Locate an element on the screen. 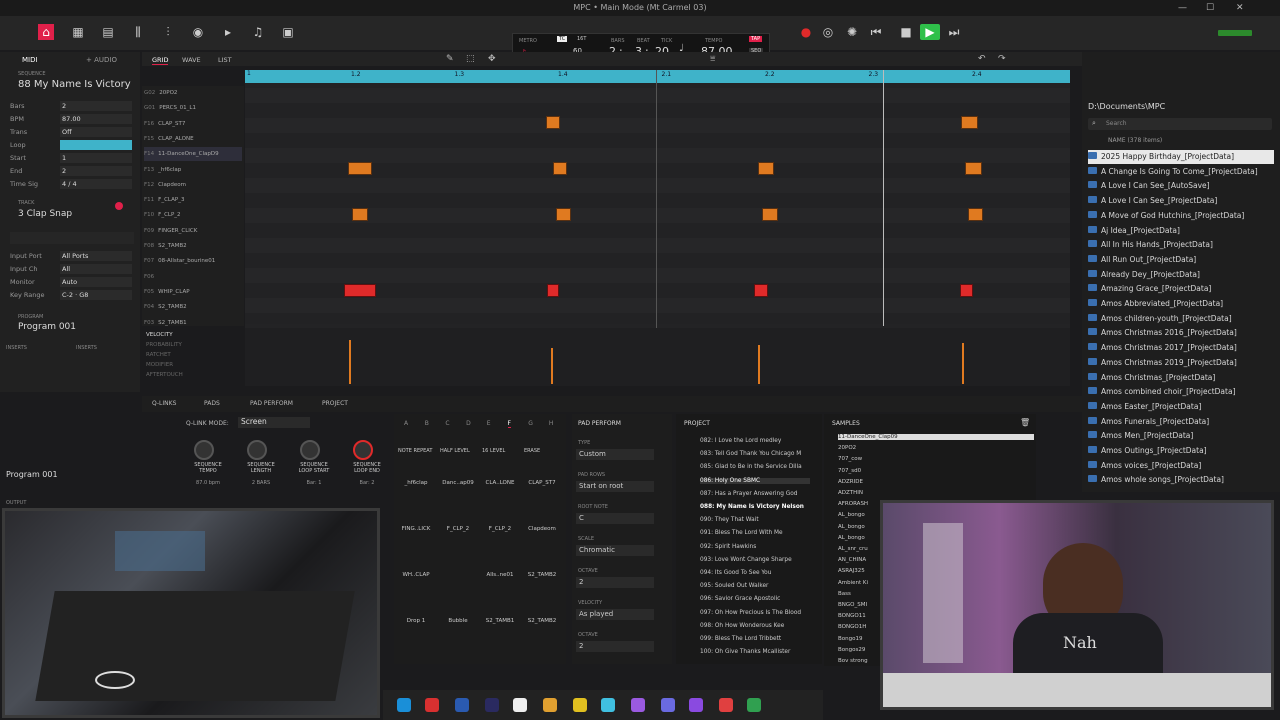 This screenshot has height=720, width=1280. browser-item: Amos combined choir_[ProjectData] is located at coordinates (1162, 392).